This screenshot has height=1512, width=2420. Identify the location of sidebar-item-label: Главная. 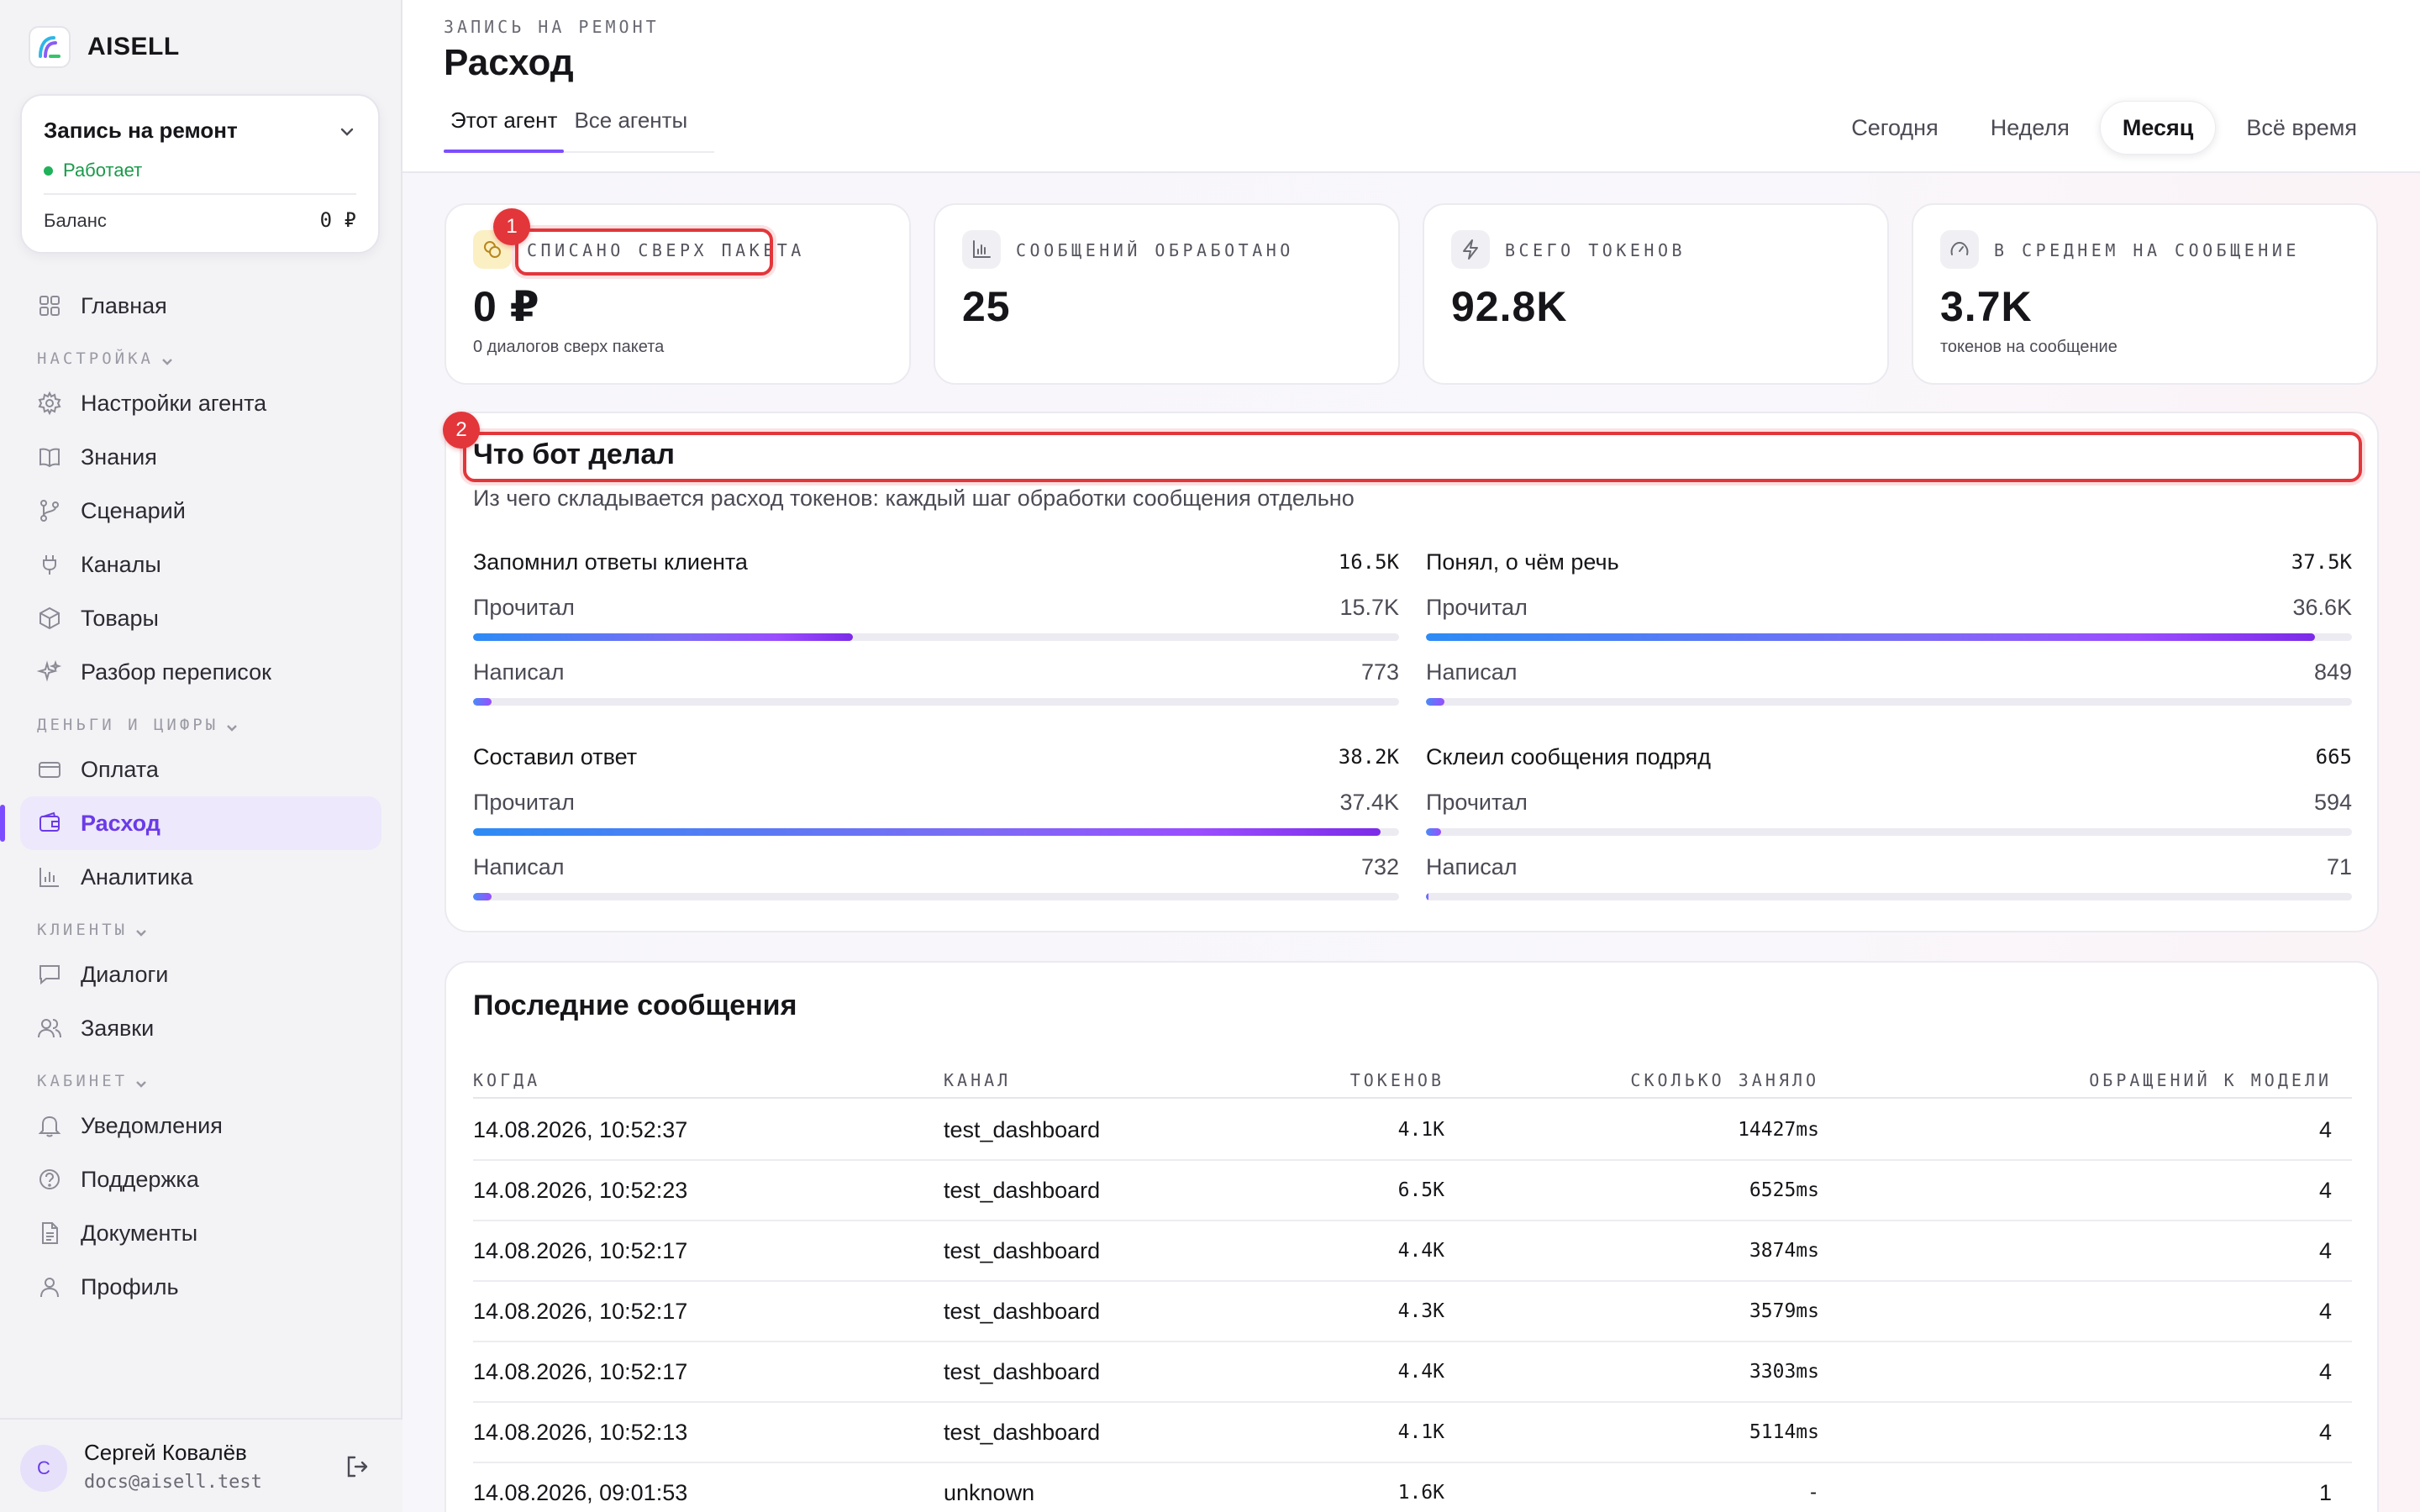
(124, 305).